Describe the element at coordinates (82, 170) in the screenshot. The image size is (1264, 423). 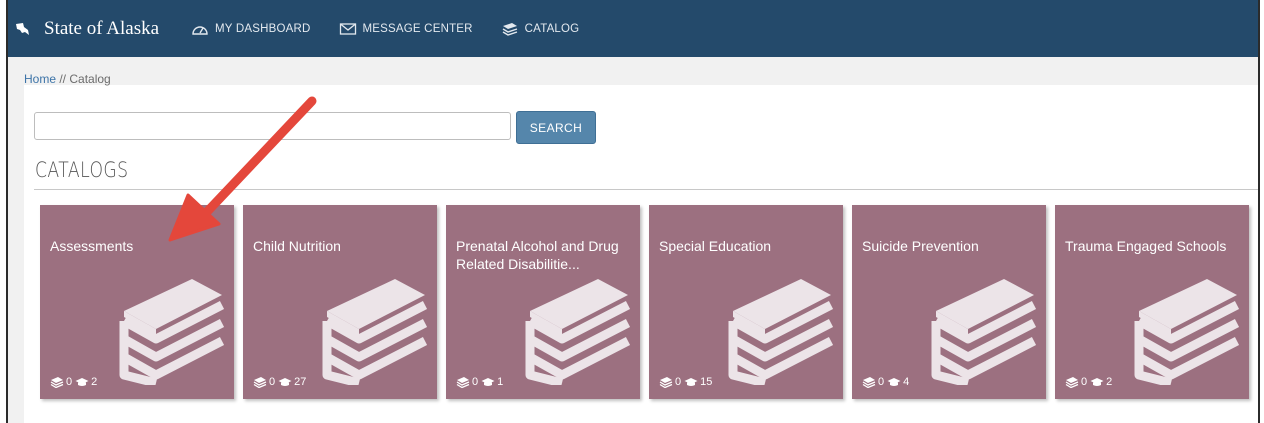
I see `section-title: CATALOGS` at that location.